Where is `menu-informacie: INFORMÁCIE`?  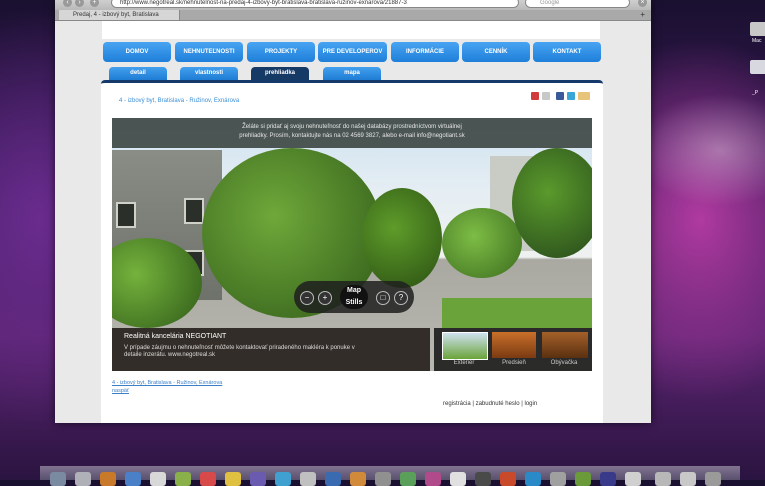
menu-informacie: INFORMÁCIE is located at coordinates (425, 52).